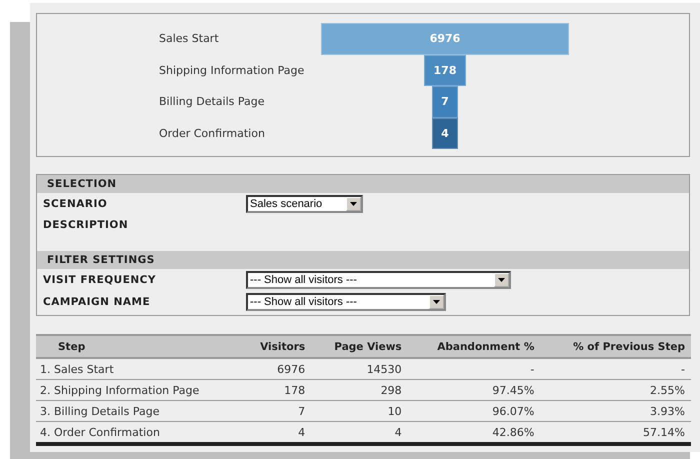 This screenshot has height=459, width=700. I want to click on table-cell: 96.07%, so click(474, 411).